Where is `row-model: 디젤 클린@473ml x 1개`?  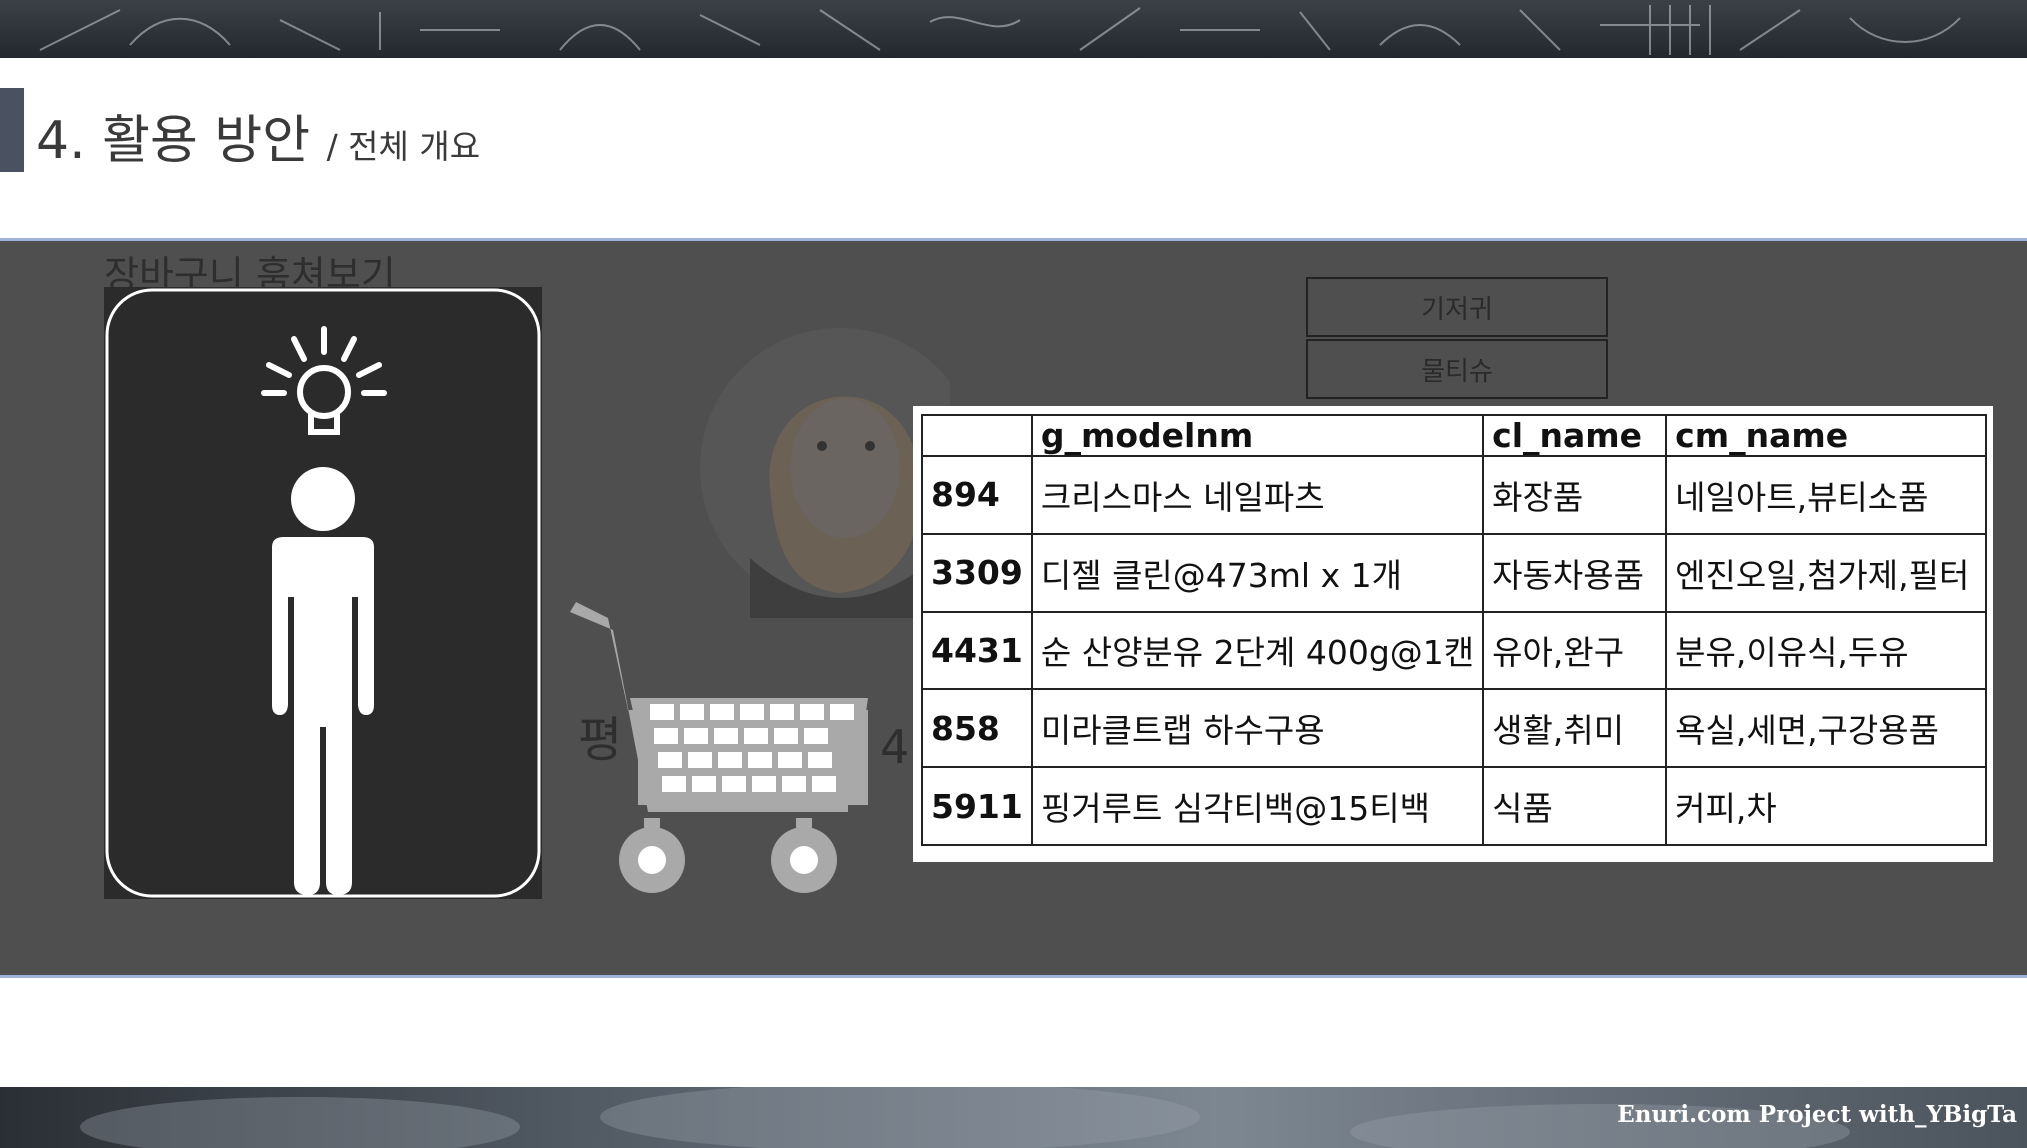
row-model: 디젤 클린@473ml x 1개 is located at coordinates (1257, 572).